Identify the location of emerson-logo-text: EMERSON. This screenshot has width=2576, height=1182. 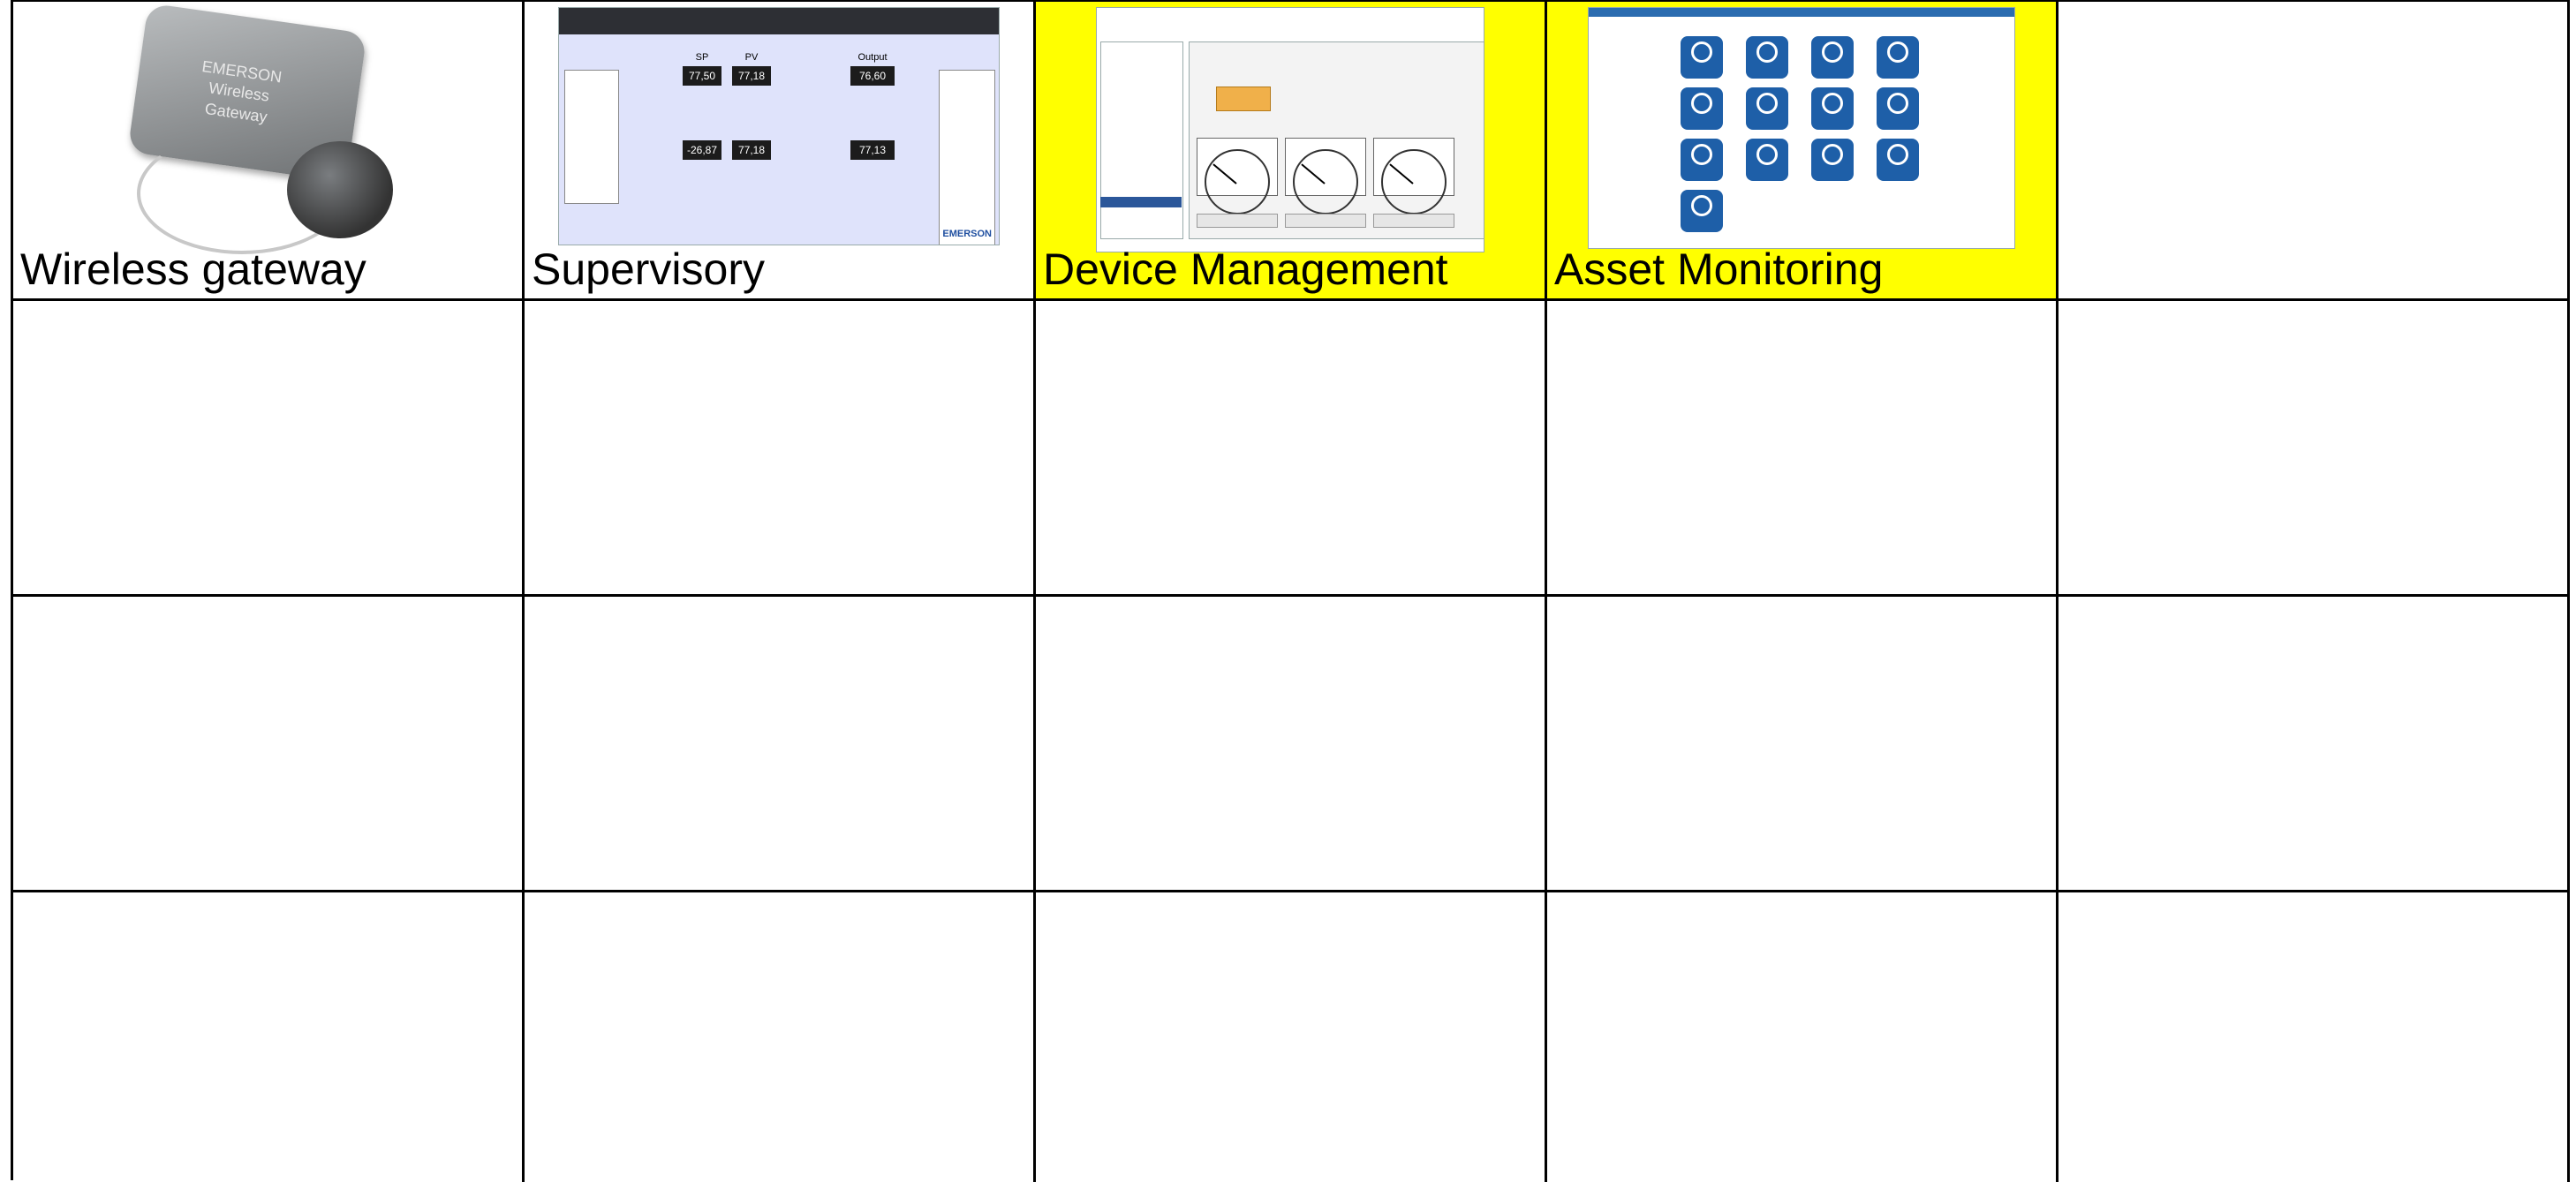
(967, 234).